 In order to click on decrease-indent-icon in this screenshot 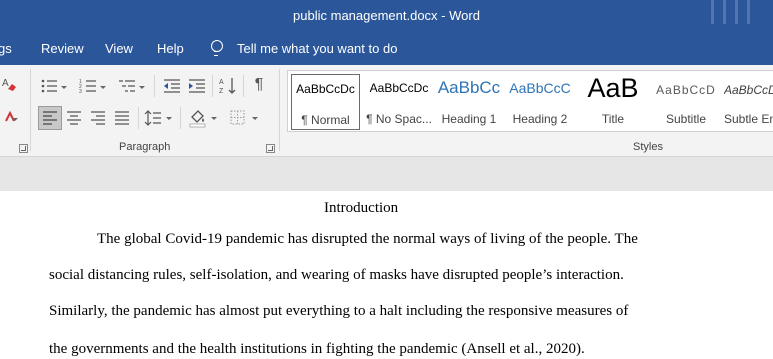, I will do `click(172, 86)`.